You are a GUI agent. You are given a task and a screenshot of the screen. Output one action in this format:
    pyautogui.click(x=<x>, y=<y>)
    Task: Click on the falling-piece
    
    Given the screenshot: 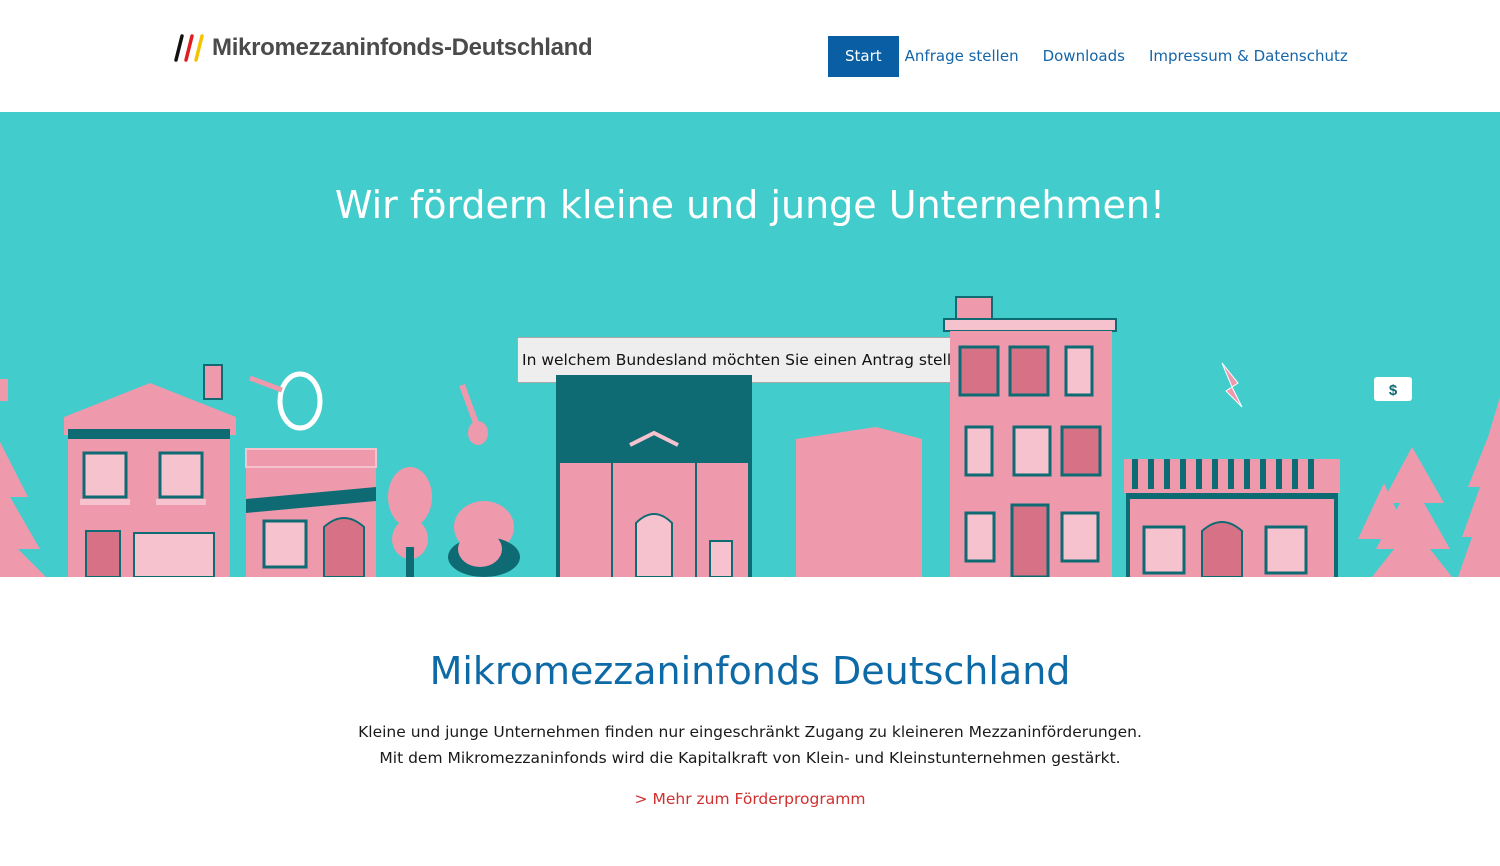 What is the action you would take?
    pyautogui.click(x=1232, y=385)
    